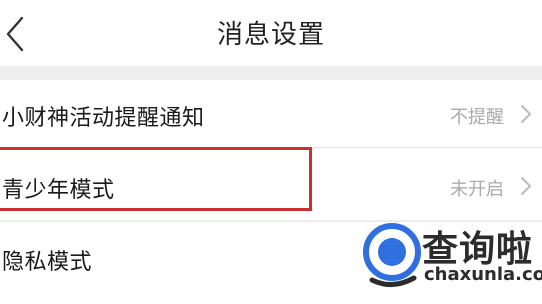 The width and height of the screenshot is (542, 304). I want to click on section-gap, so click(271, 73).